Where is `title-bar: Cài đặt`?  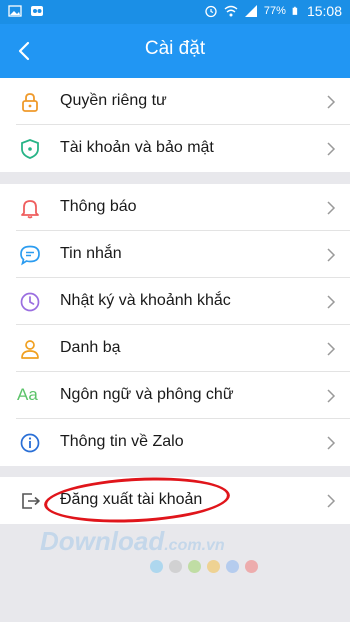
title-bar: Cài đặt is located at coordinates (175, 51).